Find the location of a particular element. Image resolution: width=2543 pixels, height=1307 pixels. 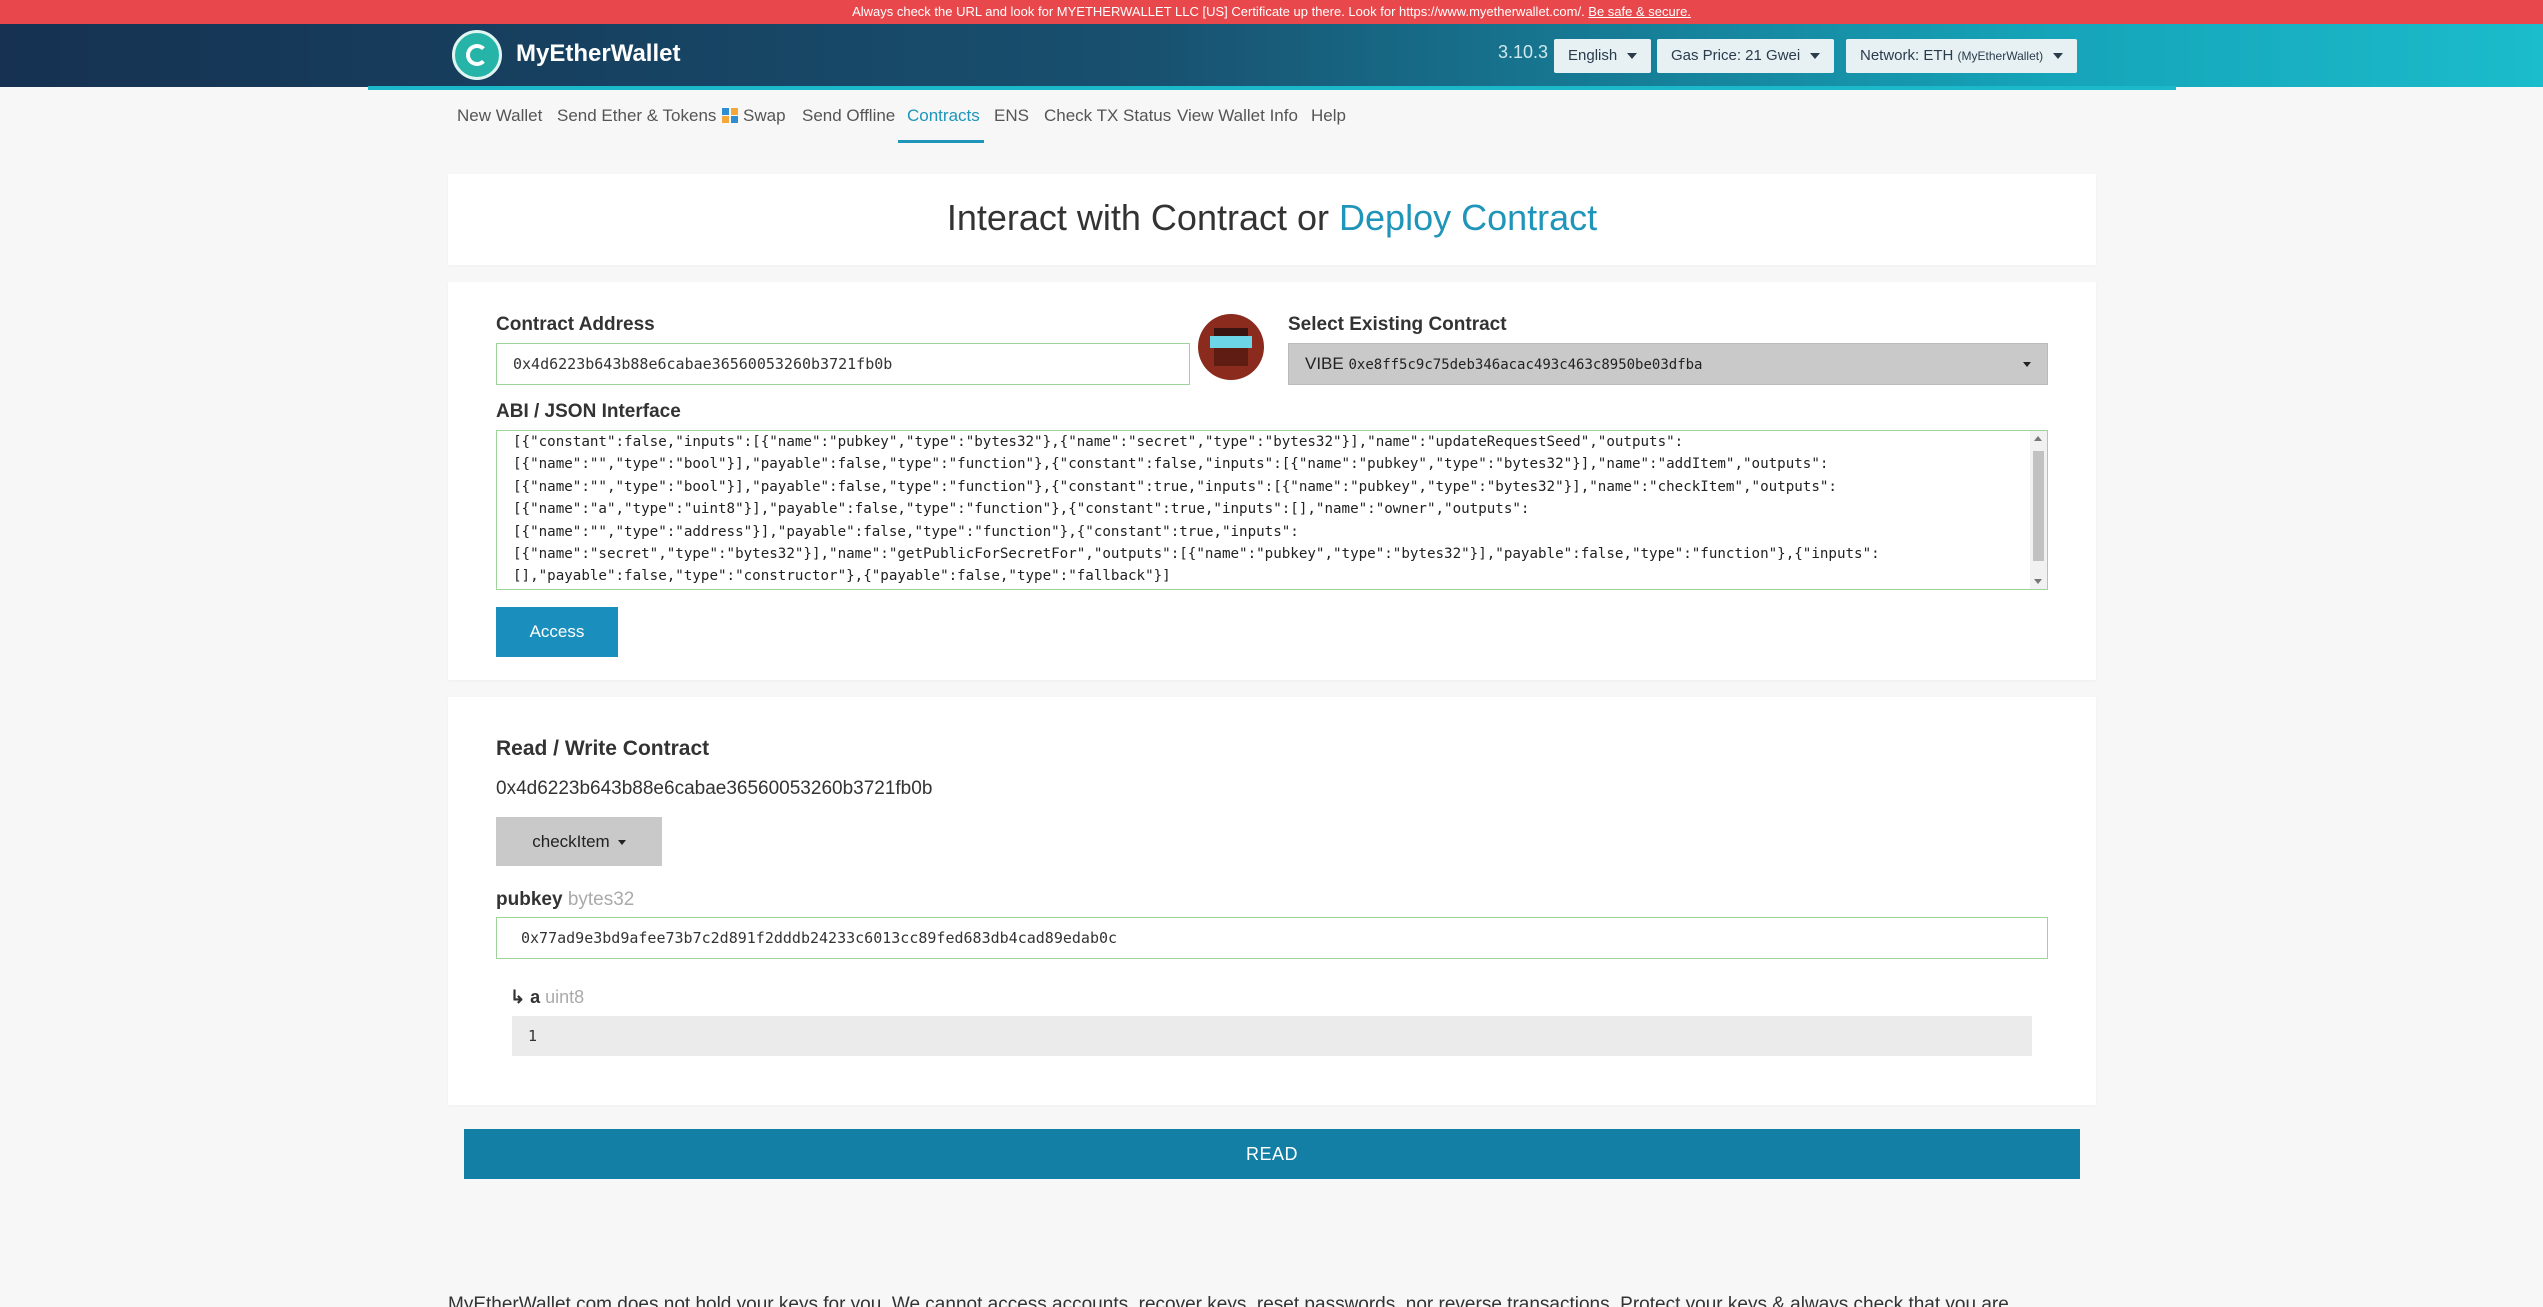

network-dropdown: Network: ETH (MyEtherWallet) is located at coordinates (1962, 56).